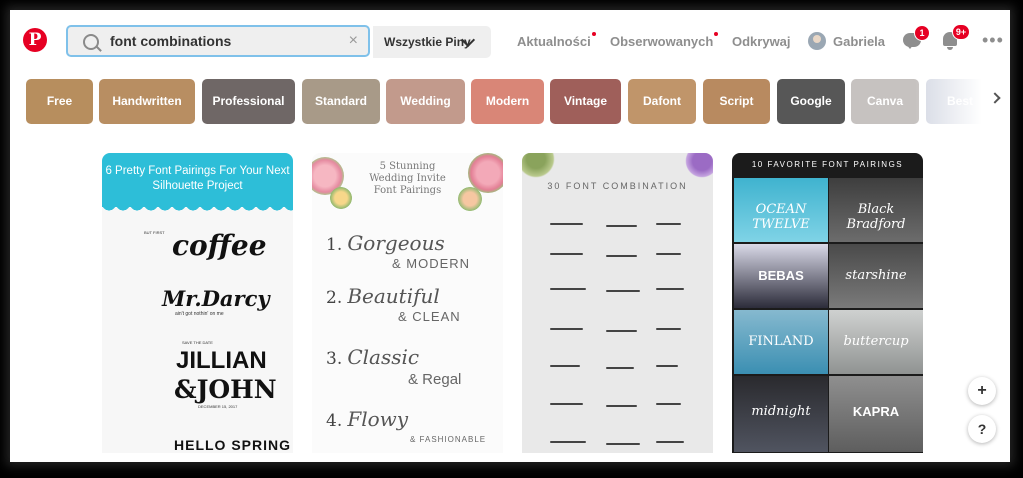 This screenshot has height=478, width=1023. I want to click on clear-search-icon: ×, so click(353, 41).